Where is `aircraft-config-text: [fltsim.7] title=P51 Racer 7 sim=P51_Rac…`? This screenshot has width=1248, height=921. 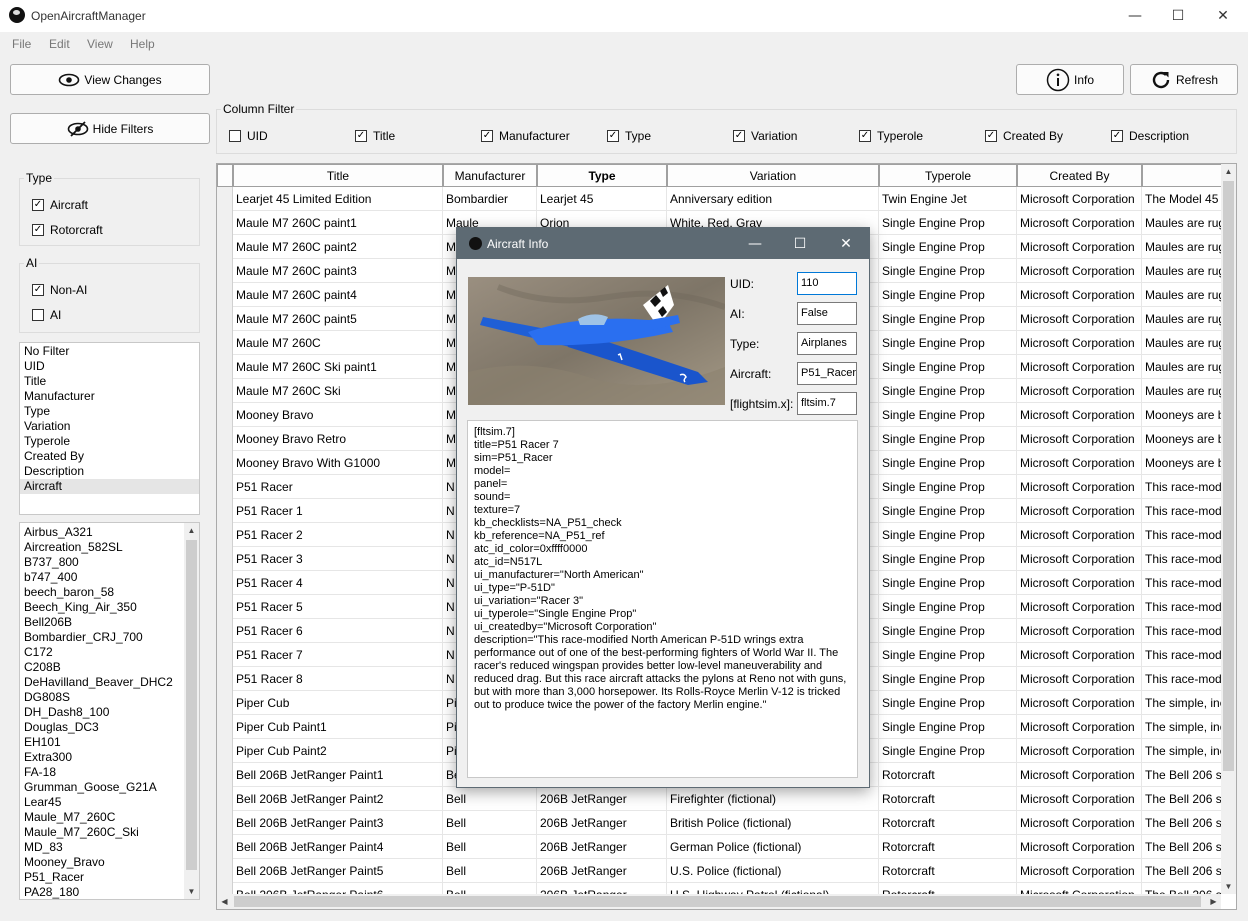 aircraft-config-text: [fltsim.7] title=P51 Racer 7 sim=P51_Rac… is located at coordinates (662, 599).